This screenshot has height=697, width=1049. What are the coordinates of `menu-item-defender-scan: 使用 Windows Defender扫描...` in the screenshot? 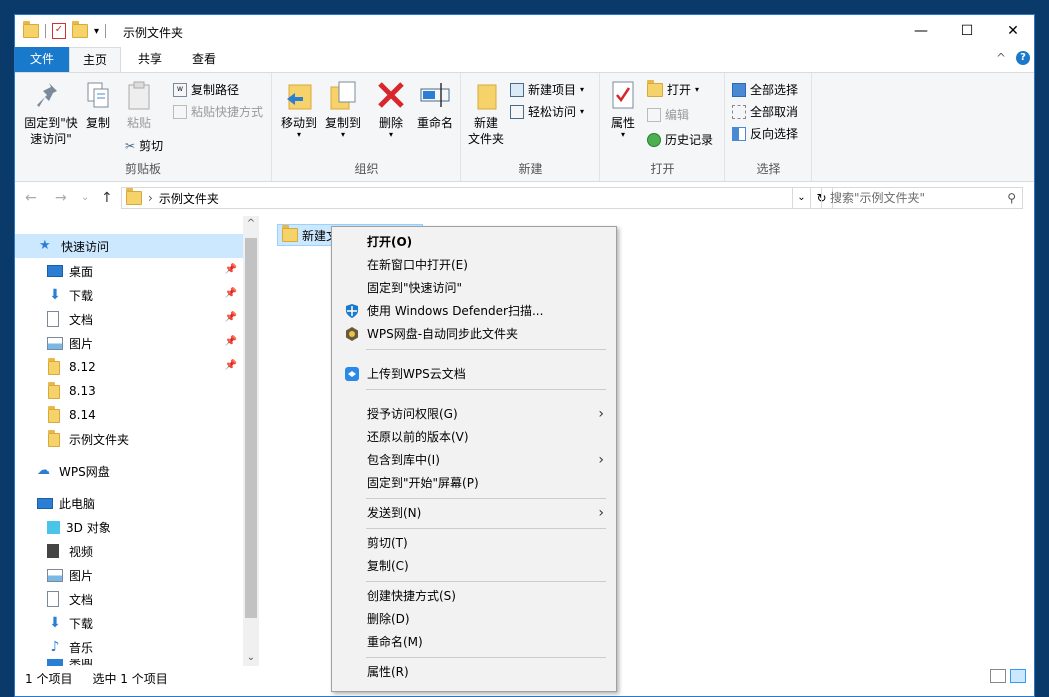 It's located at (474, 311).